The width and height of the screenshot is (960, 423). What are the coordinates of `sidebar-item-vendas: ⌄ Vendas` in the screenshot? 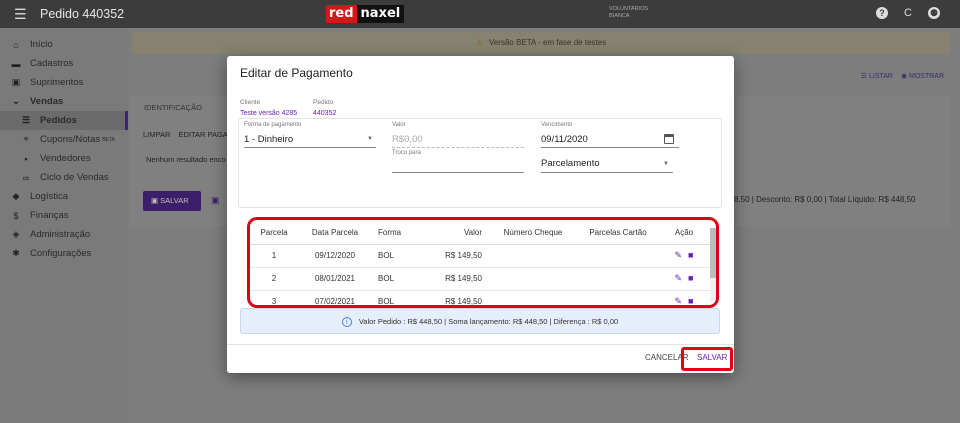 It's located at (64, 101).